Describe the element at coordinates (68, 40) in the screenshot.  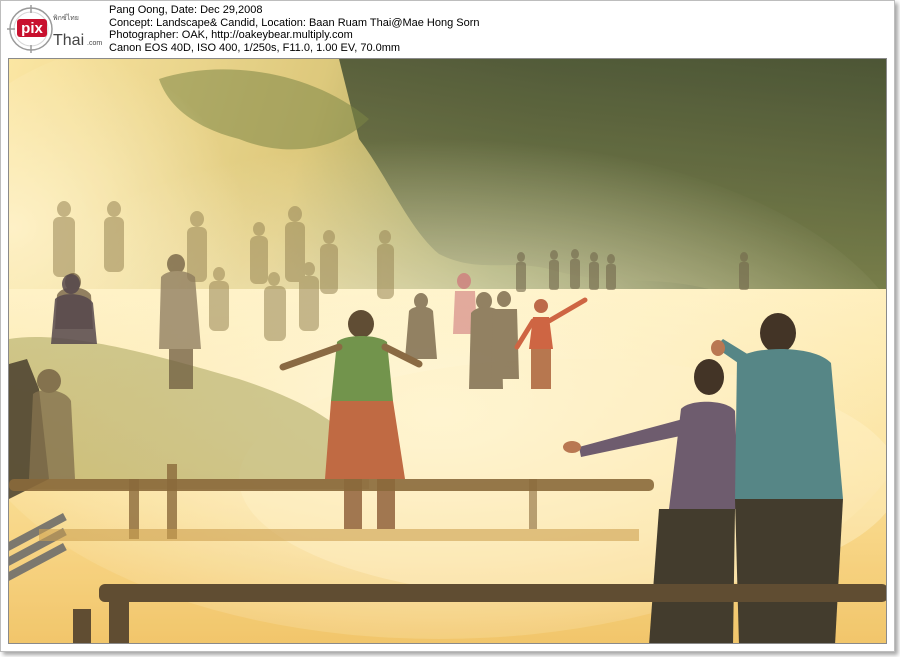
I see `logo-brand-text: Thai` at that location.